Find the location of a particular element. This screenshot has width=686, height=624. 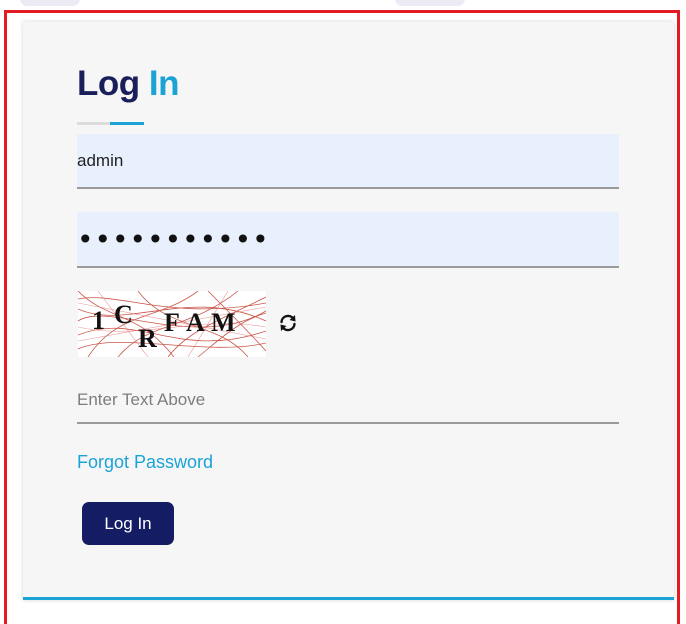

username-field is located at coordinates (348, 161).